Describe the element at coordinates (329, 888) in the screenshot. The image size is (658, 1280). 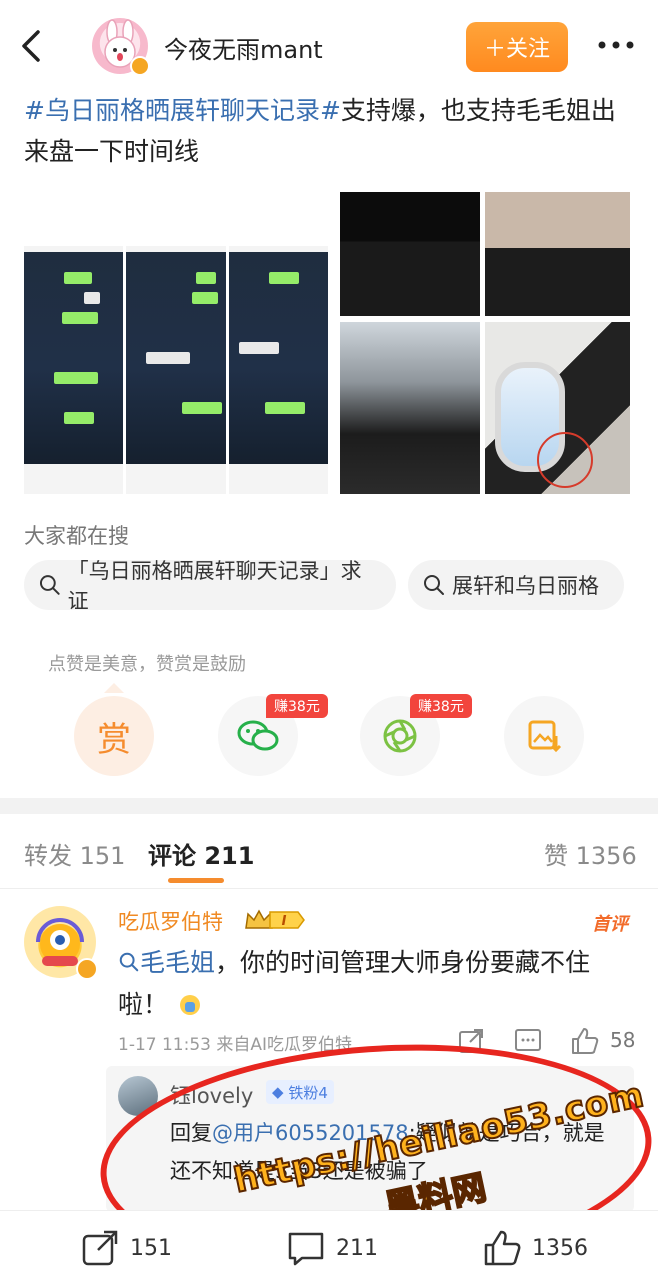
I see `tab-divider` at that location.